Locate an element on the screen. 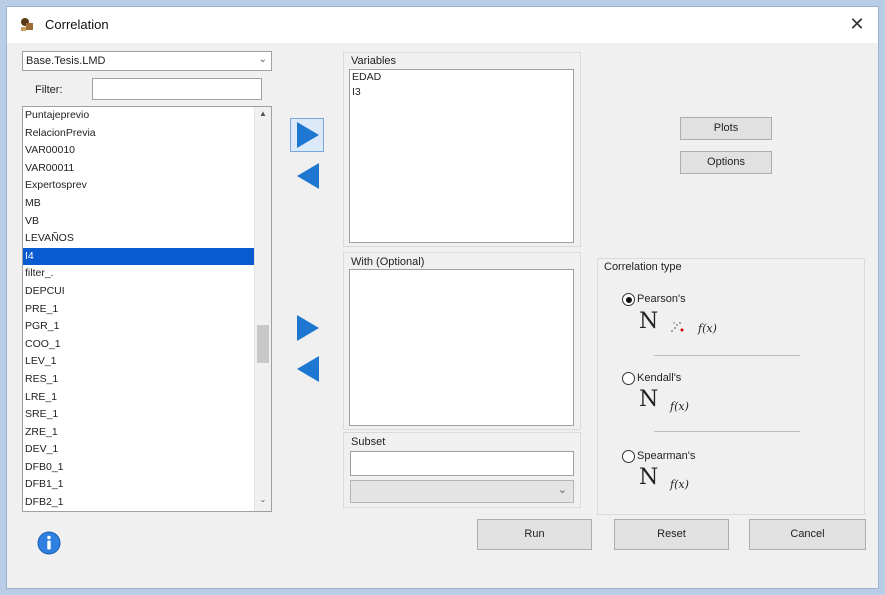  plots-button: Plots is located at coordinates (726, 128).